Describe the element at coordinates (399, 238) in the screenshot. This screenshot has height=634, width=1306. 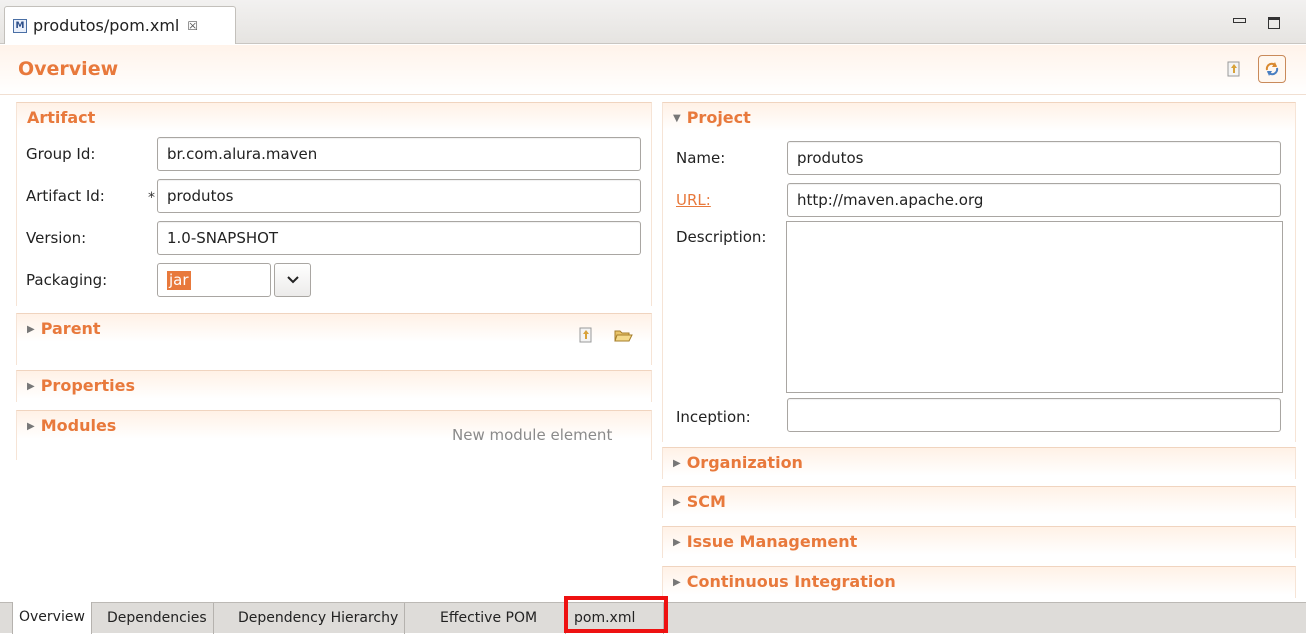
I see `version-field: 1.0-SNAPSHOT` at that location.